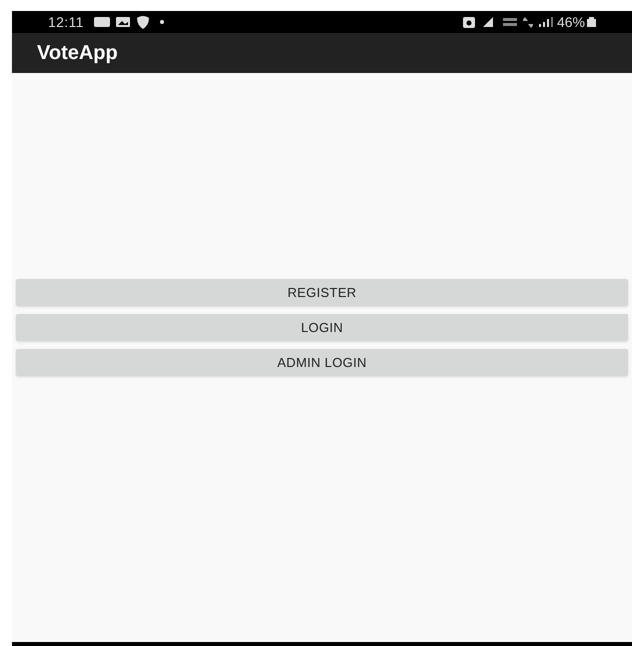 Image resolution: width=632 pixels, height=646 pixels. I want to click on menu-button: LOGIN, so click(322, 327).